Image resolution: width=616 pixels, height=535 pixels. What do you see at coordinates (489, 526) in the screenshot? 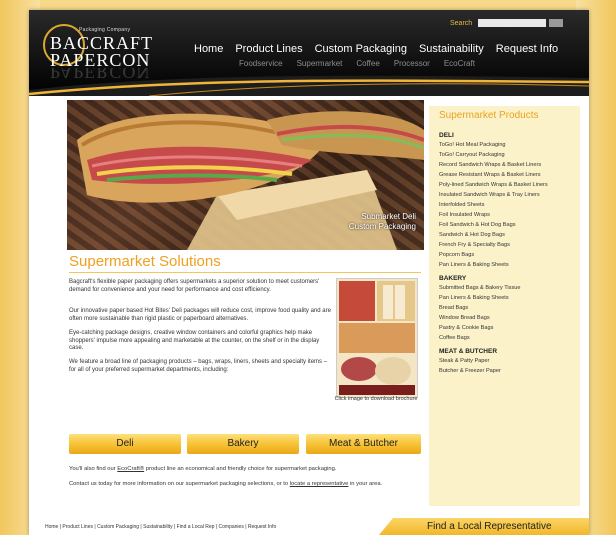
I see `find-local-rep-label: Find a Local Representative` at bounding box center [489, 526].